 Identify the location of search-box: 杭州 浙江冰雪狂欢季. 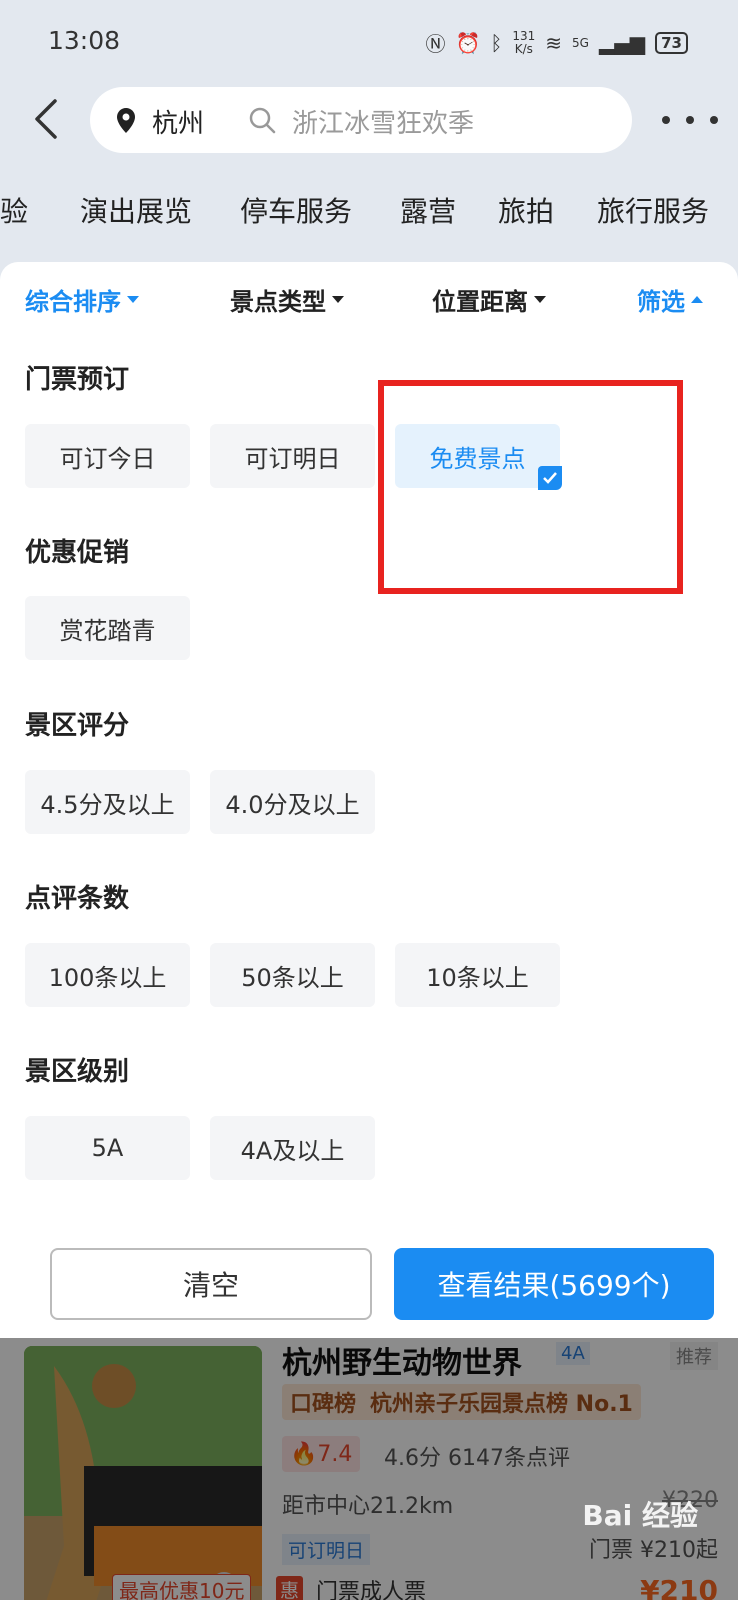
(361, 120).